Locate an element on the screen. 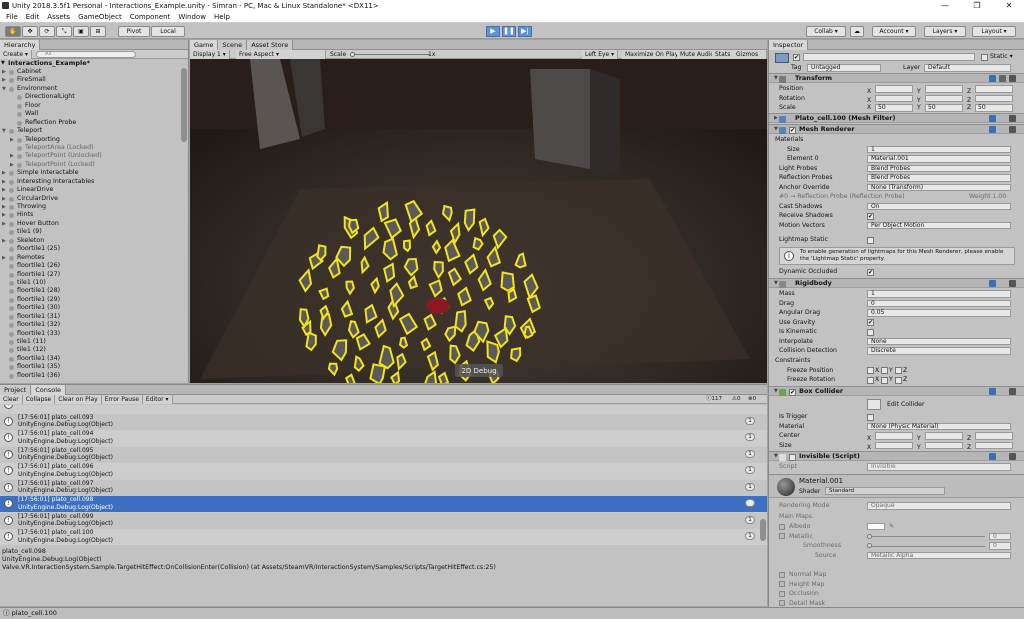 Image resolution: width=1024 pixels, height=619 pixels. hierarchy-item: DirectionalLight is located at coordinates (94, 97).